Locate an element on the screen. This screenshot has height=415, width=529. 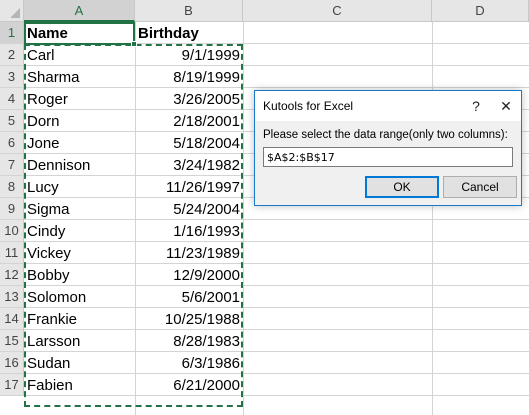
range-input is located at coordinates (388, 157).